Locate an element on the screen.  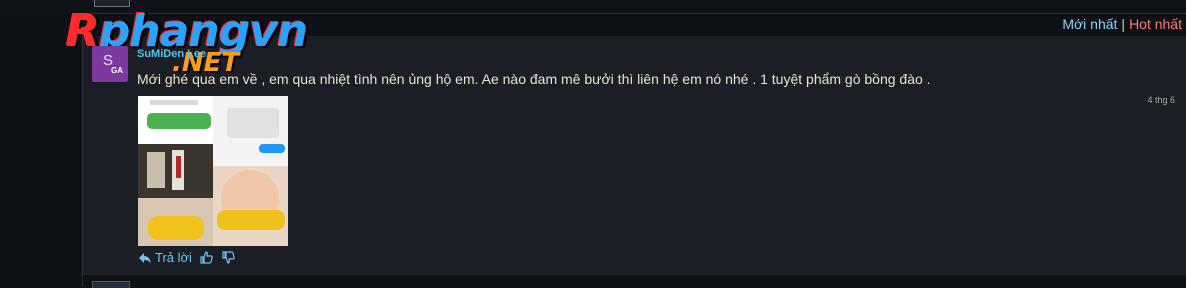
image-chat-header is located at coordinates (174, 102).